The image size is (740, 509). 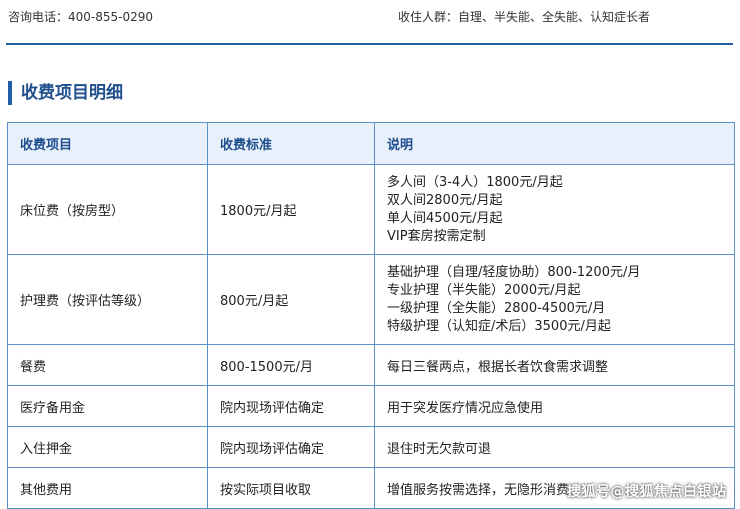 What do you see at coordinates (291, 299) in the screenshot?
I see `cell-standard: 800元/月起` at bounding box center [291, 299].